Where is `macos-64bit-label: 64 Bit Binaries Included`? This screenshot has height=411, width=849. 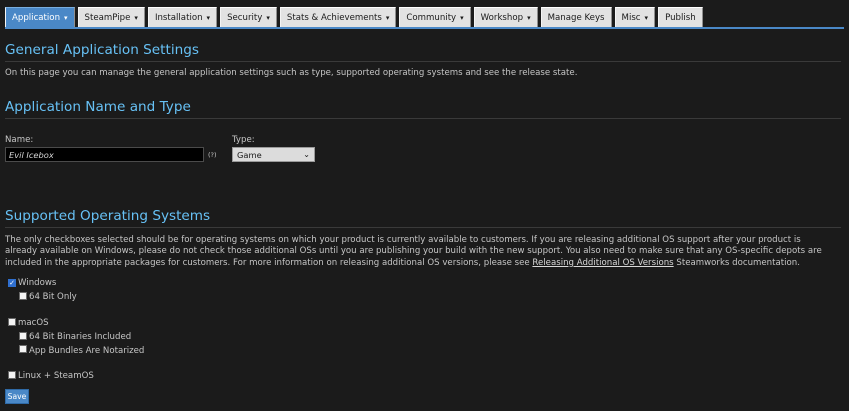 macos-64bit-label: 64 Bit Binaries Included is located at coordinates (80, 337).